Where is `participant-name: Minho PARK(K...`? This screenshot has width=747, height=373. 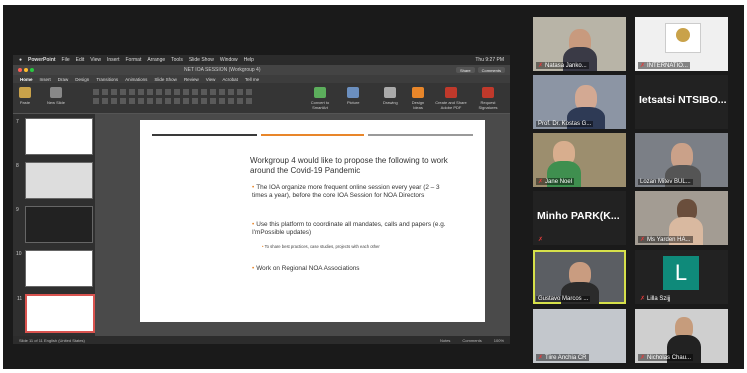 participant-name: Minho PARK(K... is located at coordinates (578, 216).